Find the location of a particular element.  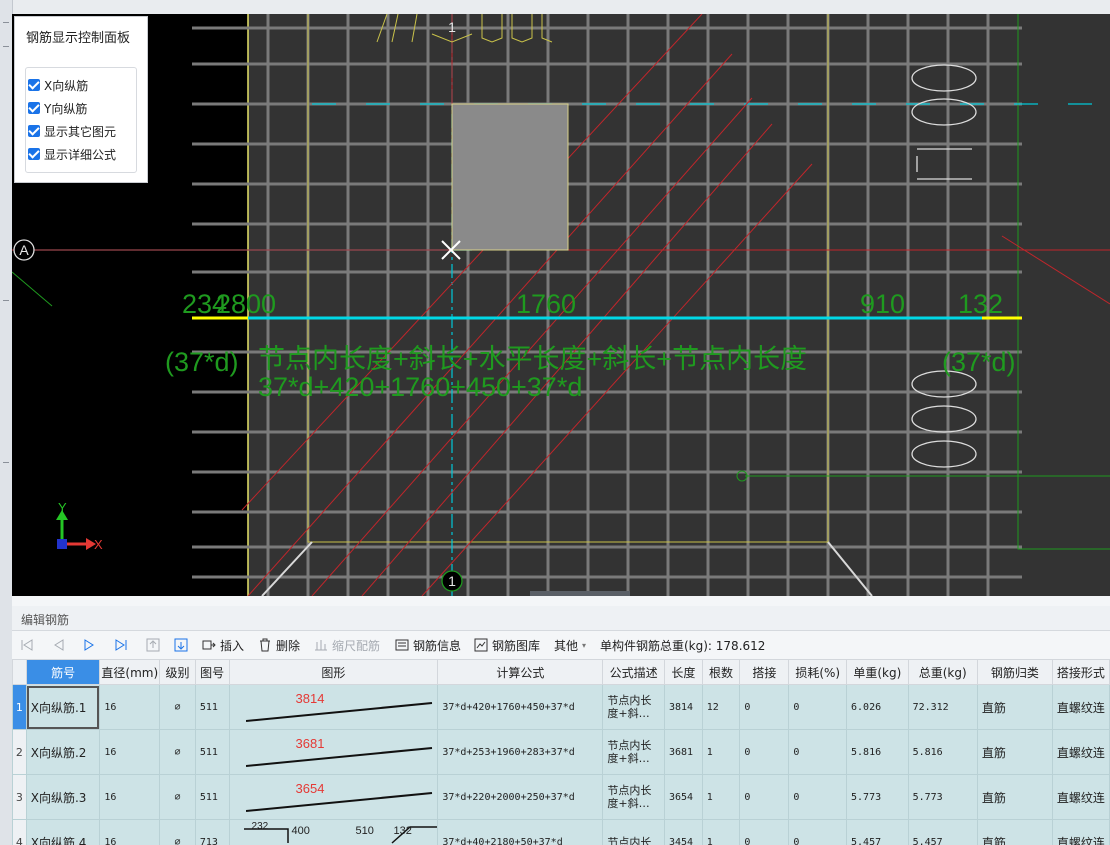

col-header: 长度 is located at coordinates (683, 672).